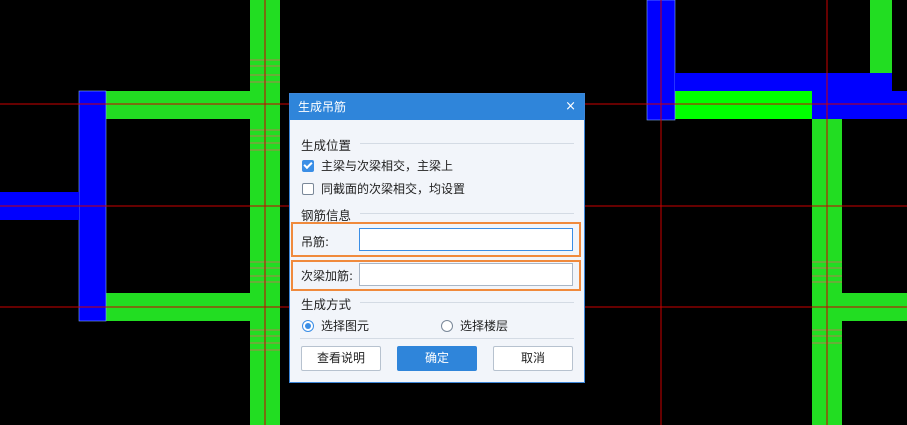 This screenshot has height=425, width=907. I want to click on view-help-button: 查看说明, so click(341, 358).